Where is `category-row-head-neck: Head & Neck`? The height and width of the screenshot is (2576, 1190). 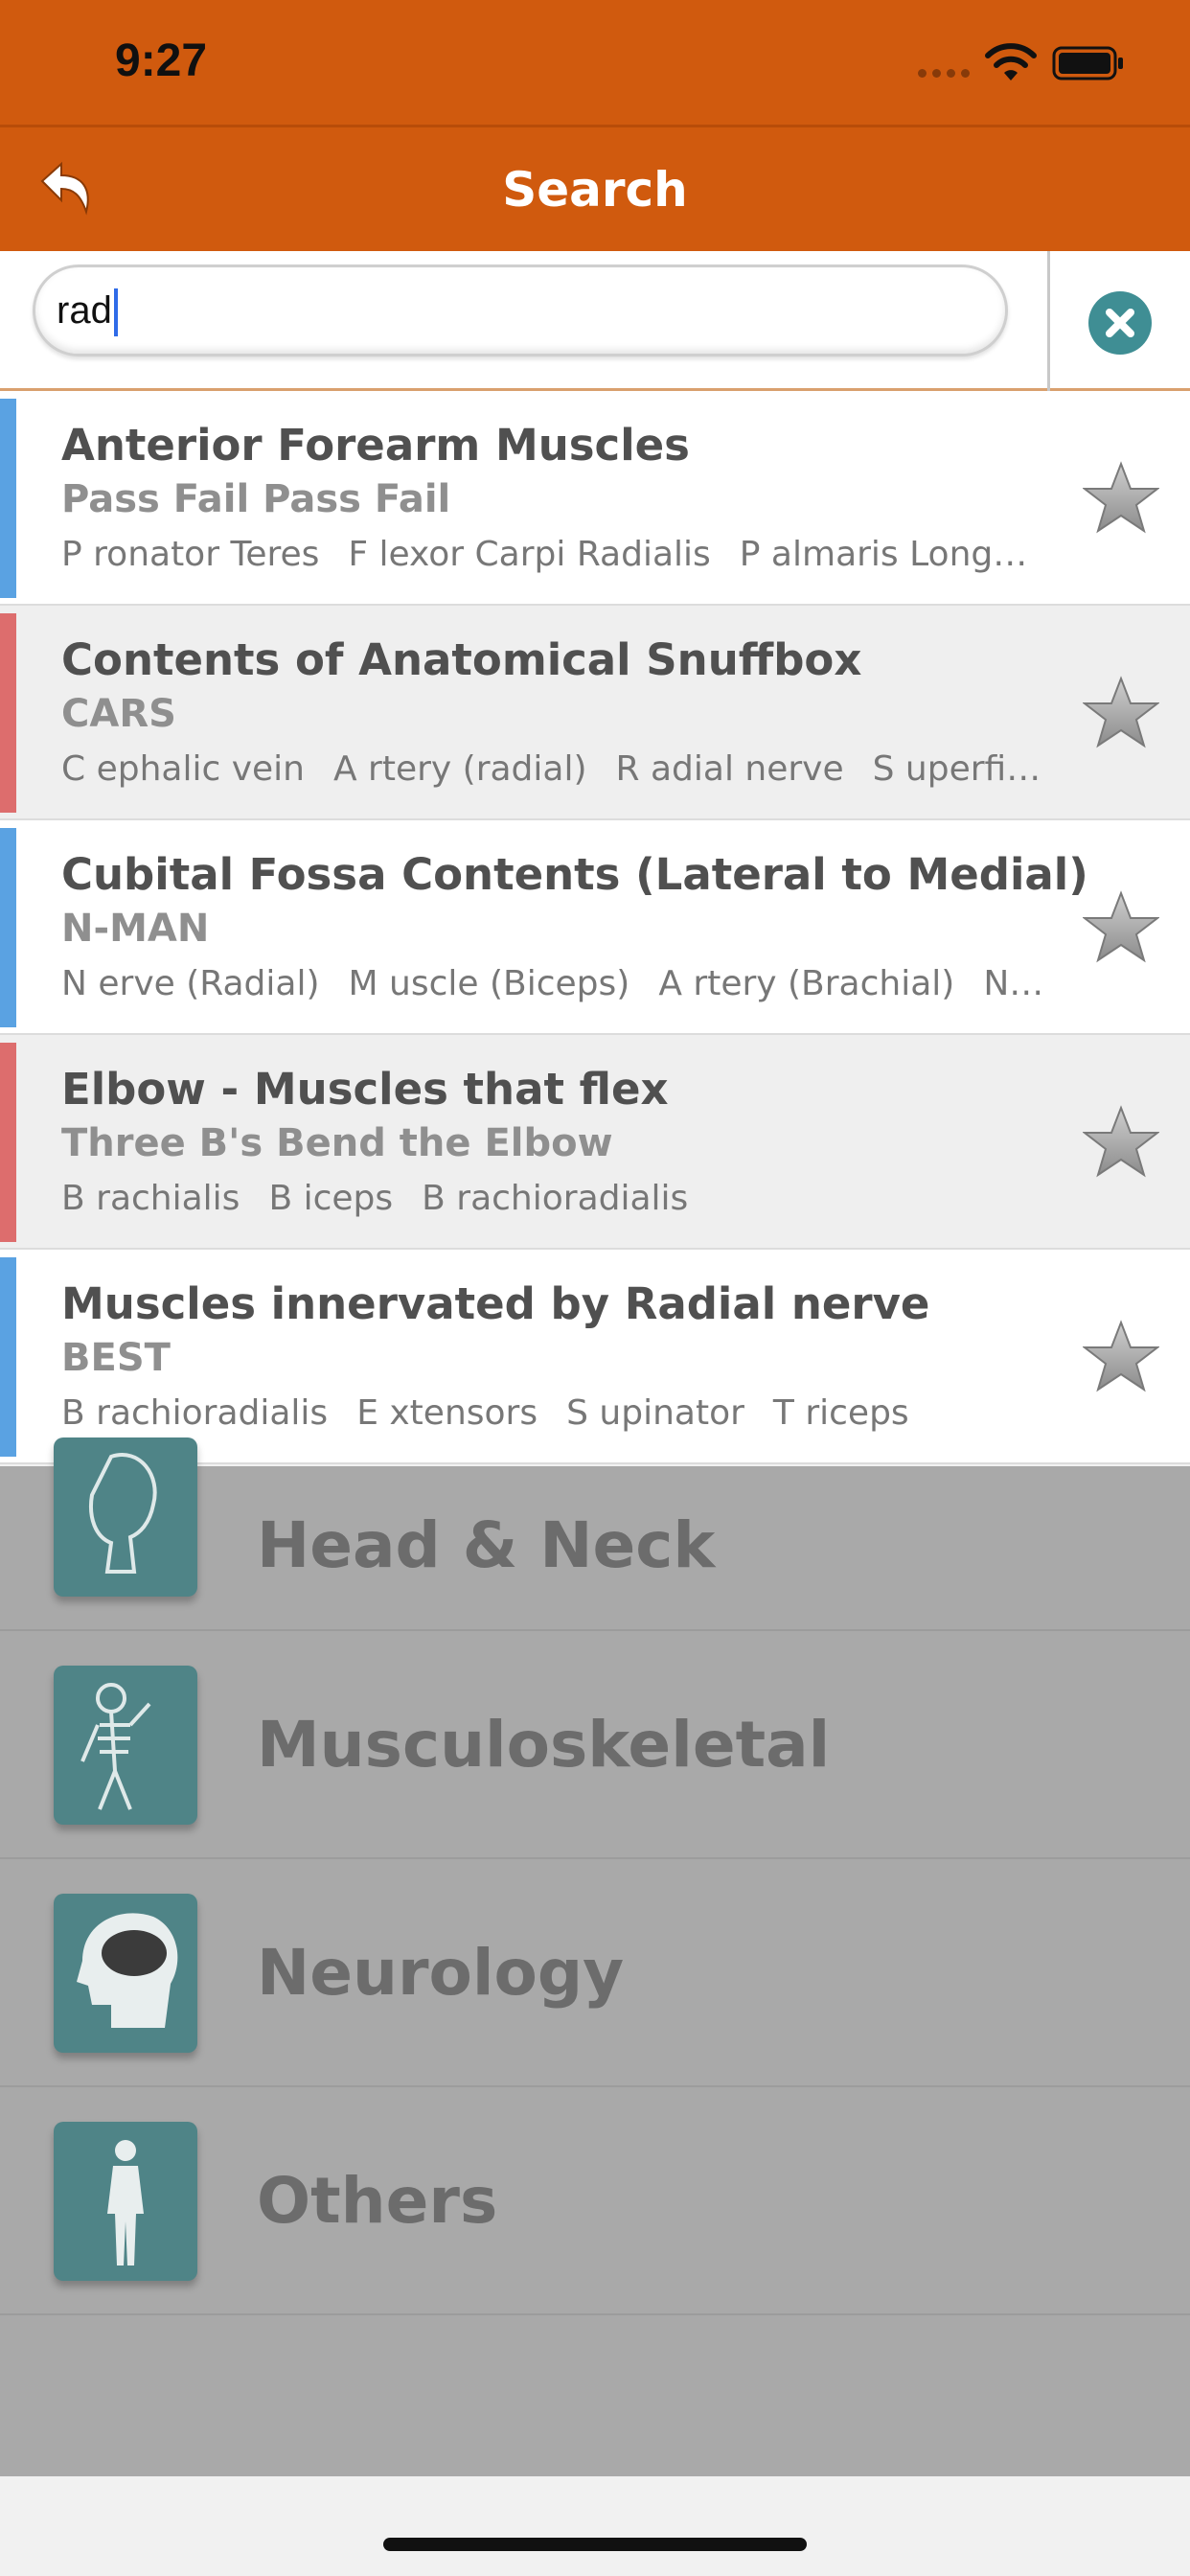
category-row-head-neck: Head & Neck is located at coordinates (595, 1534).